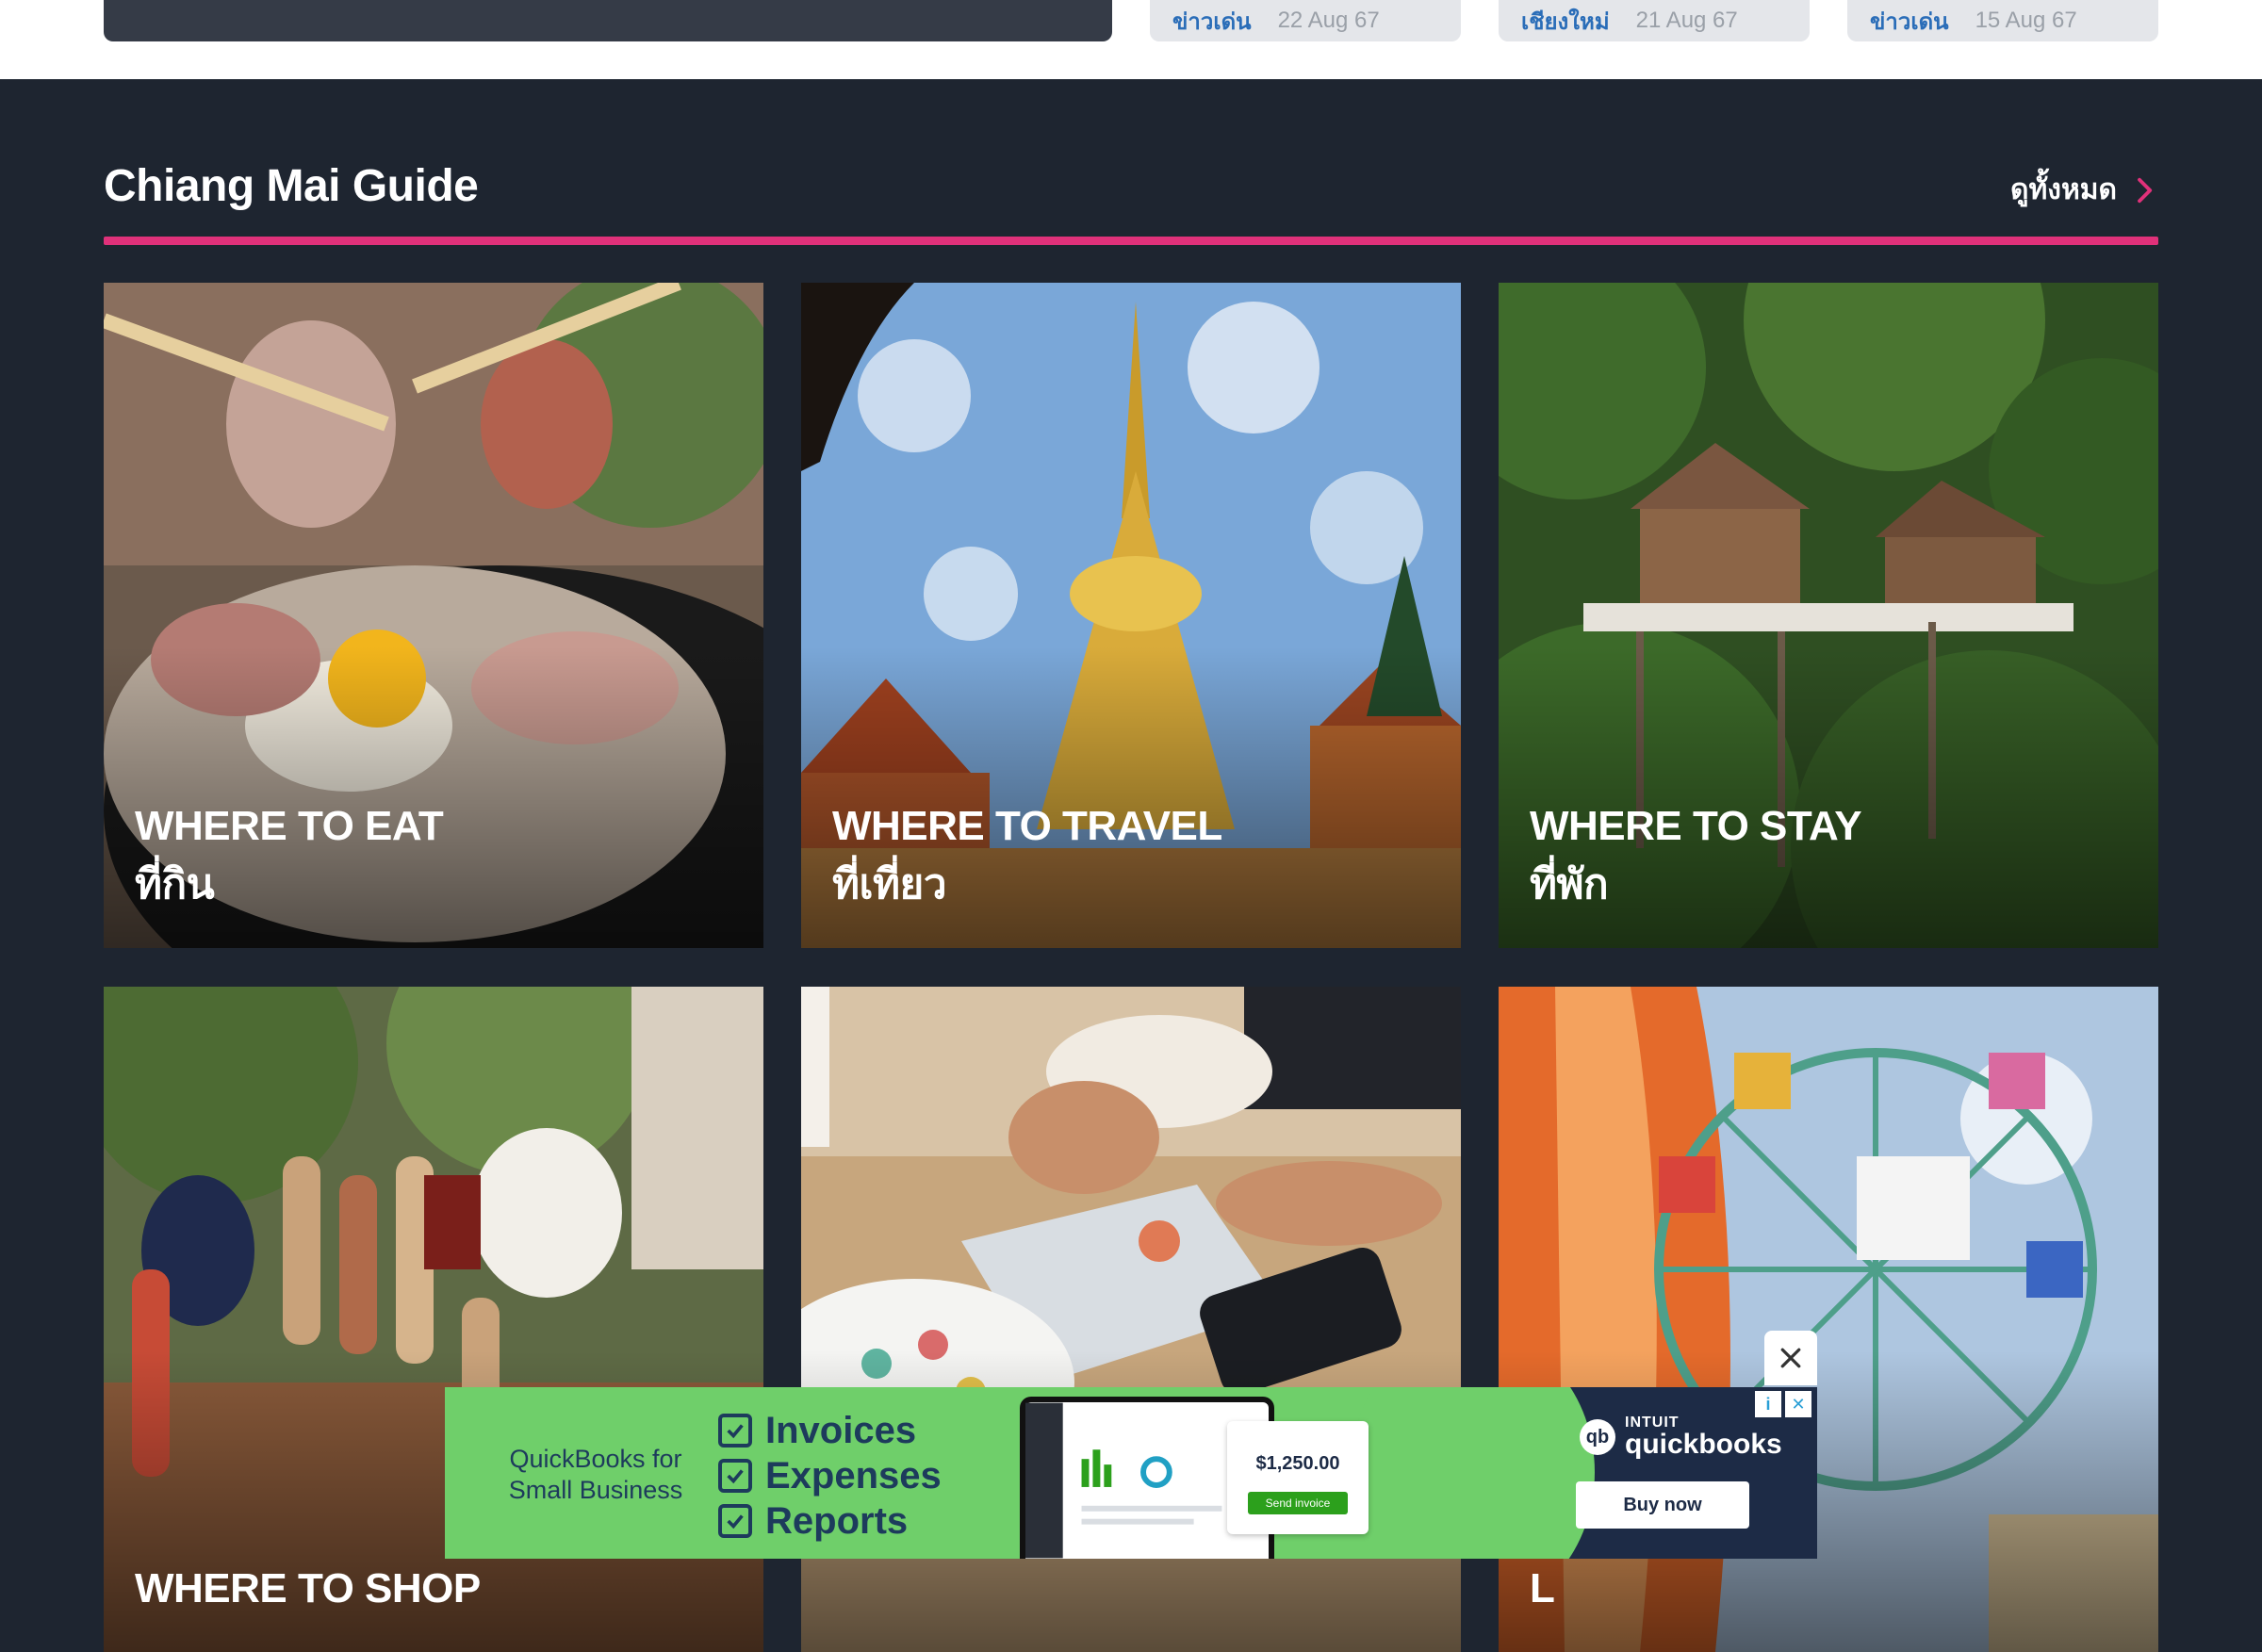 The width and height of the screenshot is (2262, 1652). What do you see at coordinates (434, 615) in the screenshot?
I see `guide-card-eat: WHERE TO EAT ที่กิน` at bounding box center [434, 615].